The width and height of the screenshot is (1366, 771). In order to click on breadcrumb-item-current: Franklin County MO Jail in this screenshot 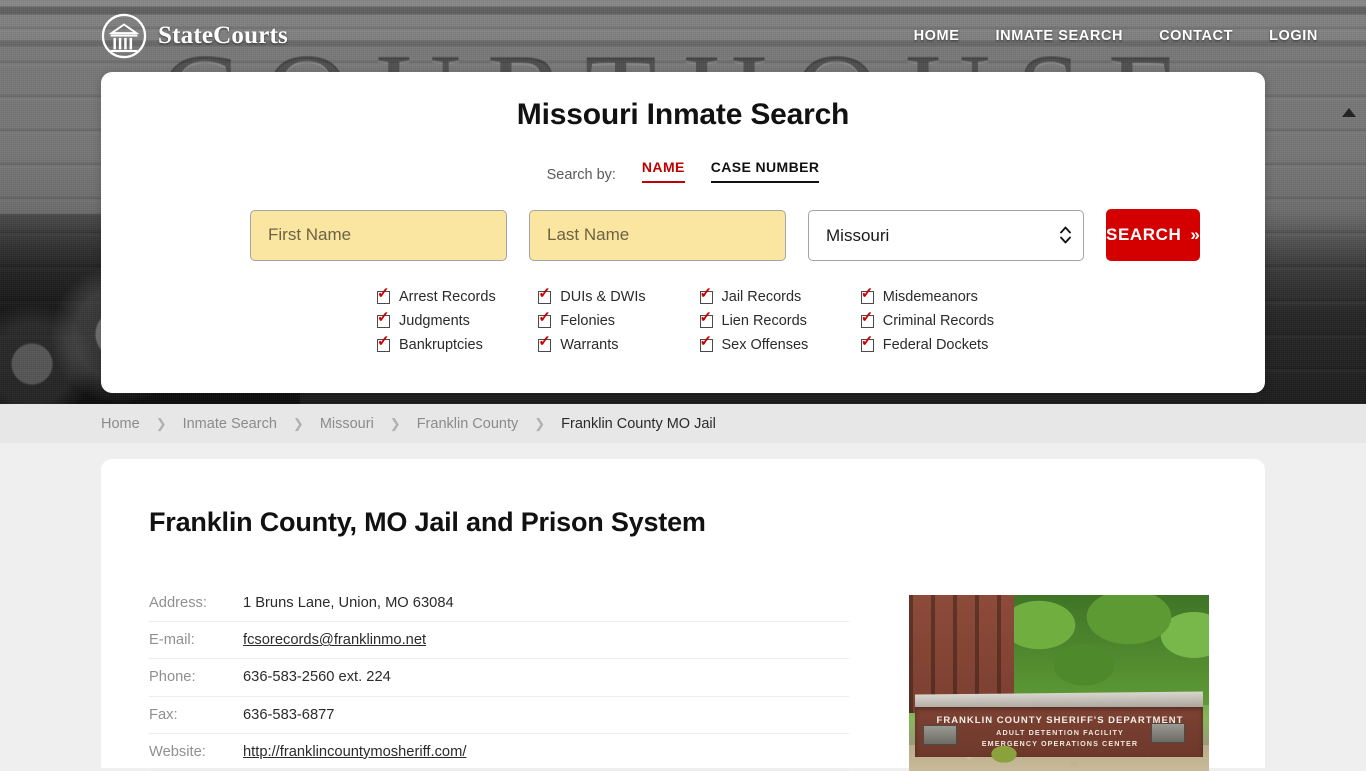, I will do `click(638, 423)`.